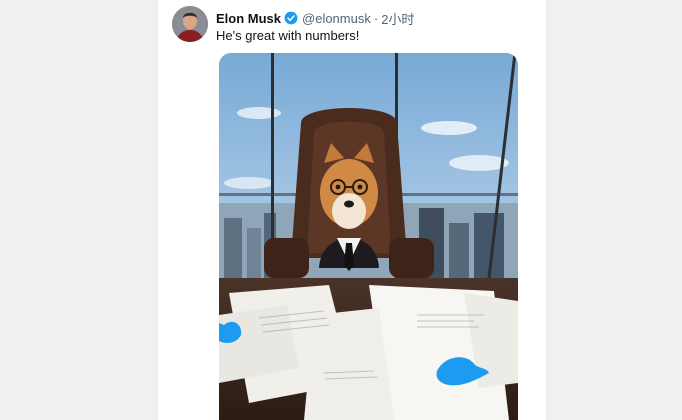 Image resolution: width=682 pixels, height=420 pixels. What do you see at coordinates (248, 18) in the screenshot?
I see `author-name: Elon Musk` at bounding box center [248, 18].